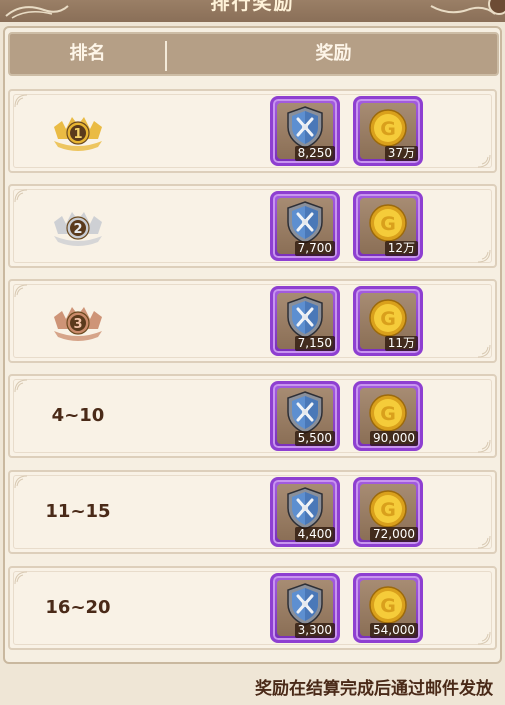 The height and width of the screenshot is (705, 505). I want to click on gold-medal-icon: 1, so click(78, 131).